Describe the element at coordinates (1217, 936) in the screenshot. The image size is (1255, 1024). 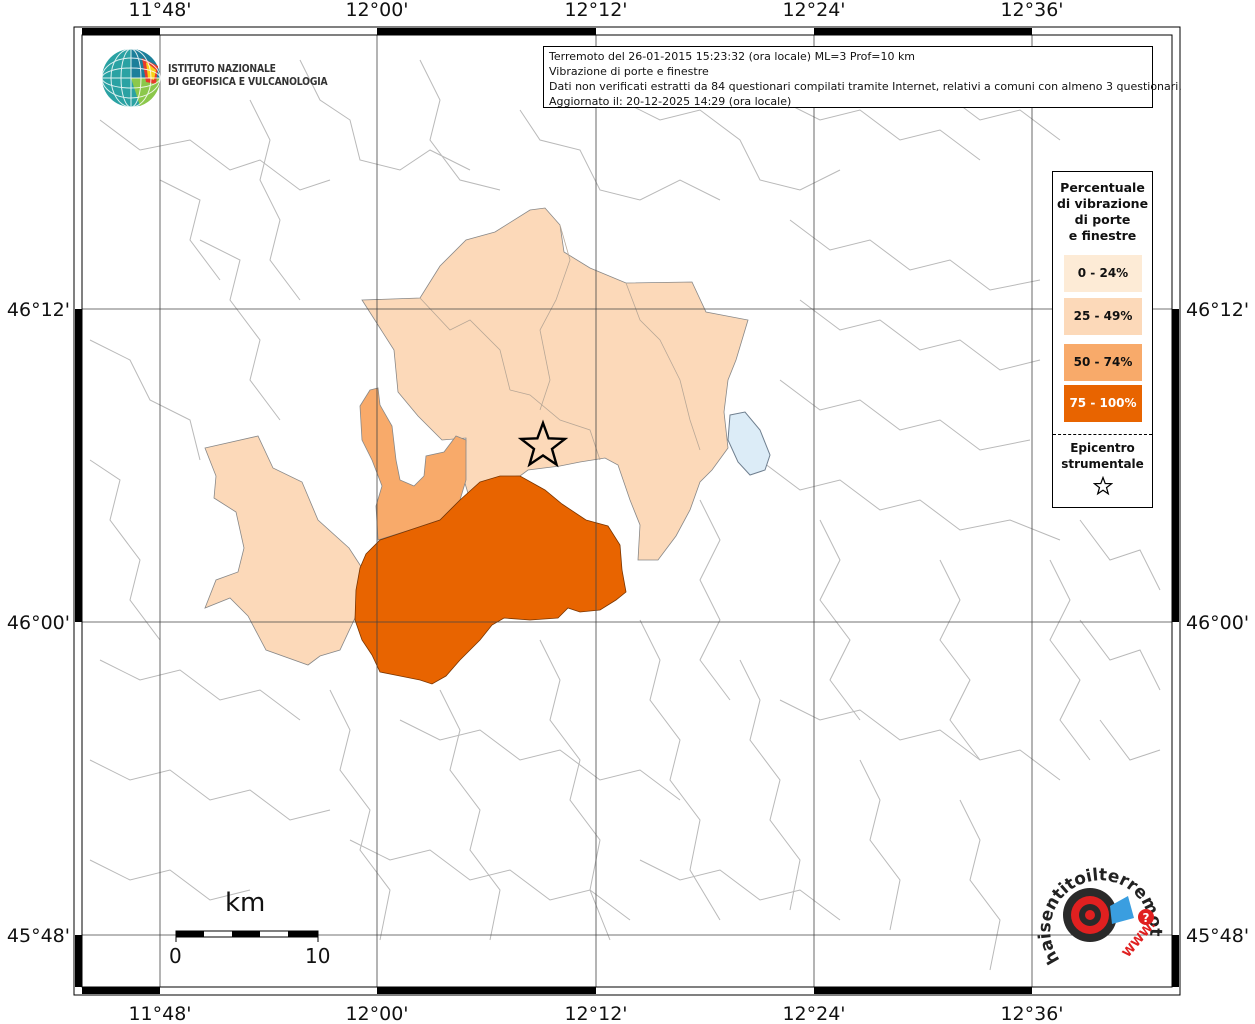
I see `lat-label-right-3: 45°48'` at that location.